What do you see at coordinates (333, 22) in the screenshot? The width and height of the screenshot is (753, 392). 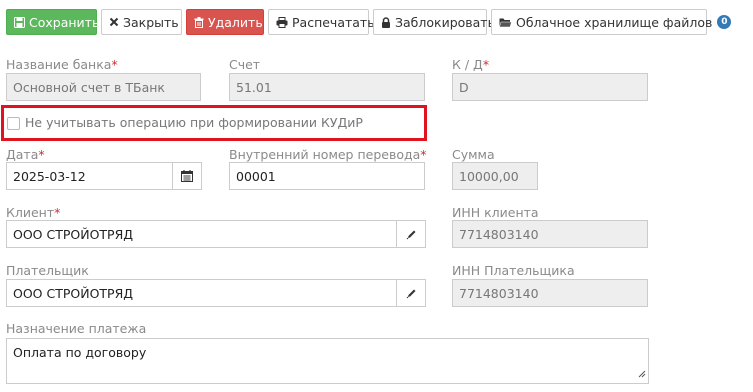 I see `print-button-label: Распечатать` at bounding box center [333, 22].